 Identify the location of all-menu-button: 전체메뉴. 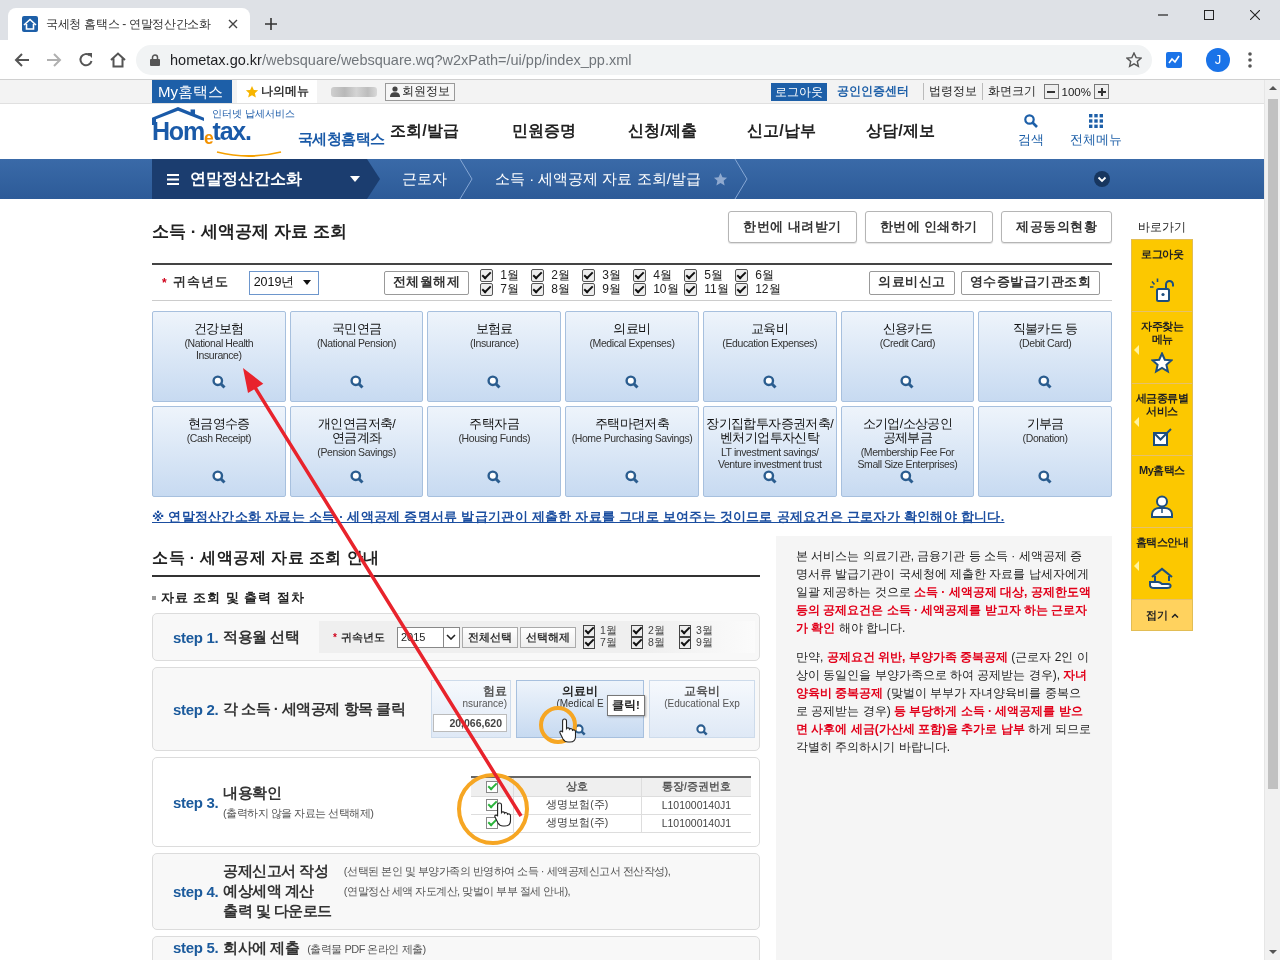
(1096, 131).